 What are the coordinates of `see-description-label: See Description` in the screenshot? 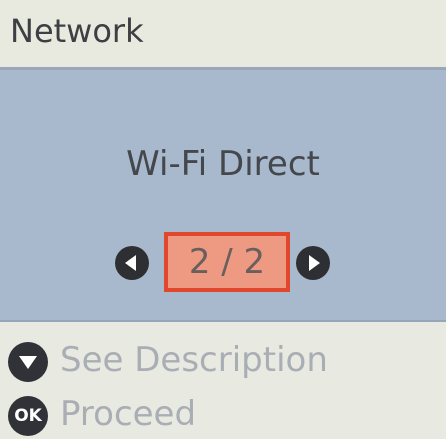 It's located at (194, 360).